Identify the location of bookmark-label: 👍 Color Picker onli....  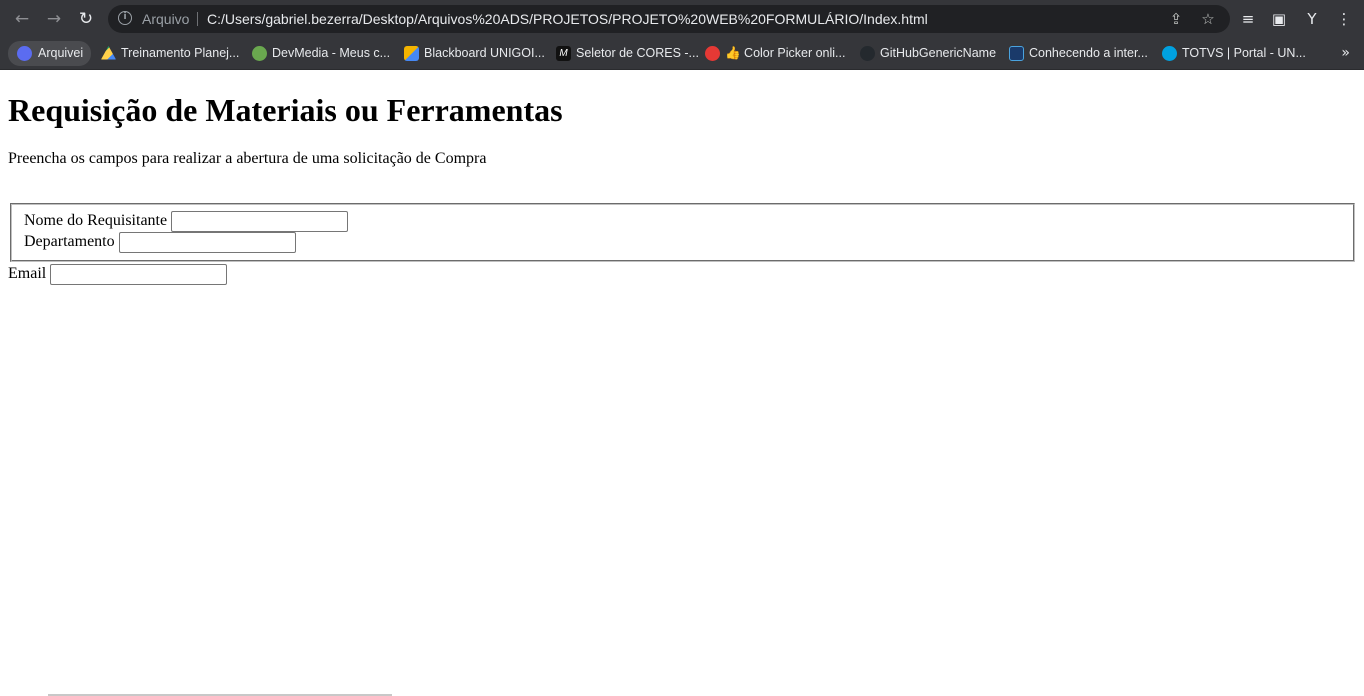
(785, 53).